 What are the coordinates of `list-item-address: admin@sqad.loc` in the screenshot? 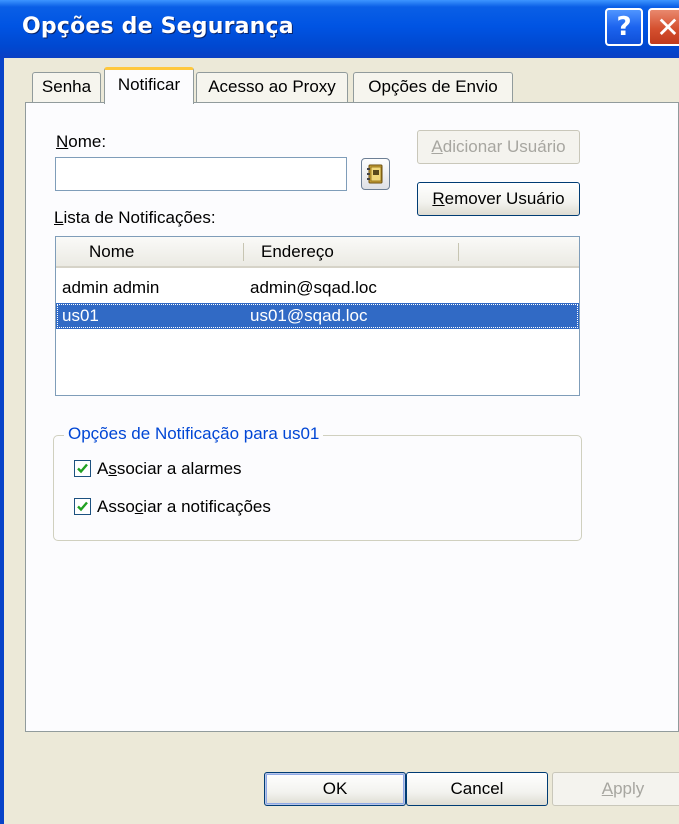 It's located at (313, 287).